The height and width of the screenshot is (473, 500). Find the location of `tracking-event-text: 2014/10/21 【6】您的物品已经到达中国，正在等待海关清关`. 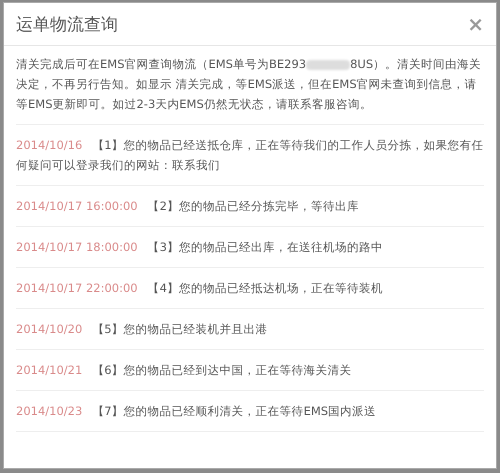

tracking-event-text: 2014/10/21 【6】您的物品已经到达中国，正在等待海关清关 is located at coordinates (184, 370).